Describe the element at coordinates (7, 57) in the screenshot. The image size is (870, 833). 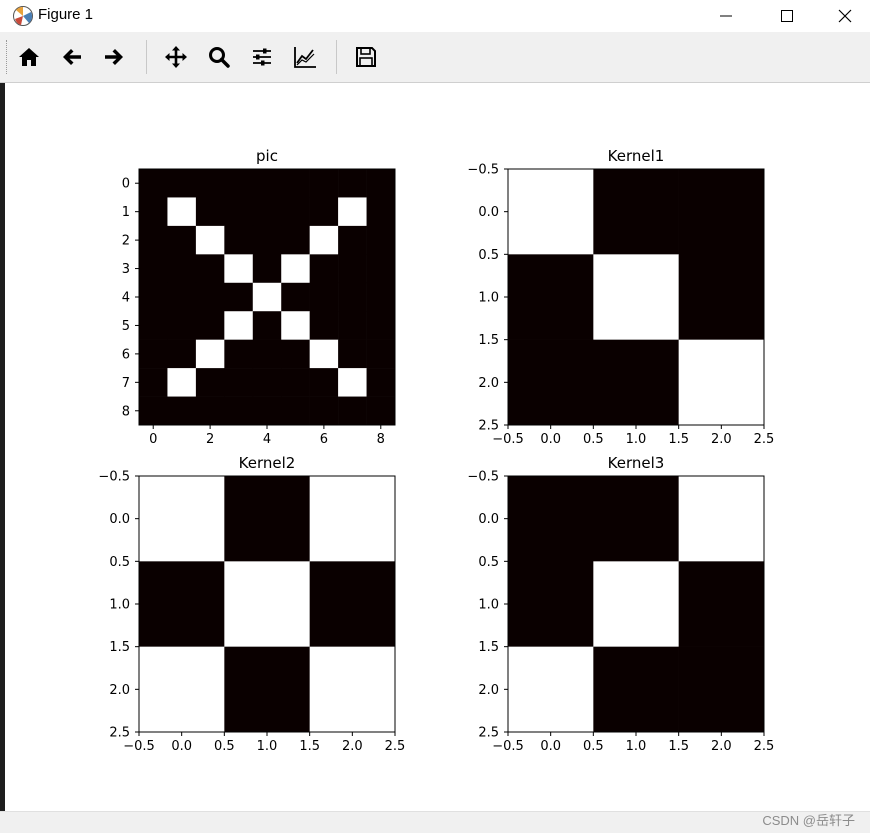
I see `toolbar-grip` at that location.